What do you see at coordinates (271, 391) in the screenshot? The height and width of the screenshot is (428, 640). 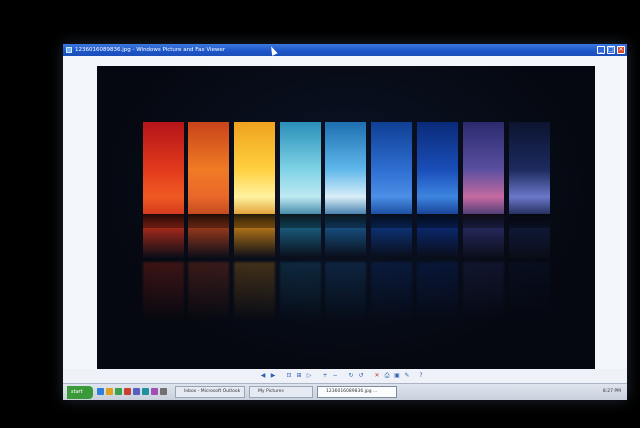 I see `task-label: My Pictures` at bounding box center [271, 391].